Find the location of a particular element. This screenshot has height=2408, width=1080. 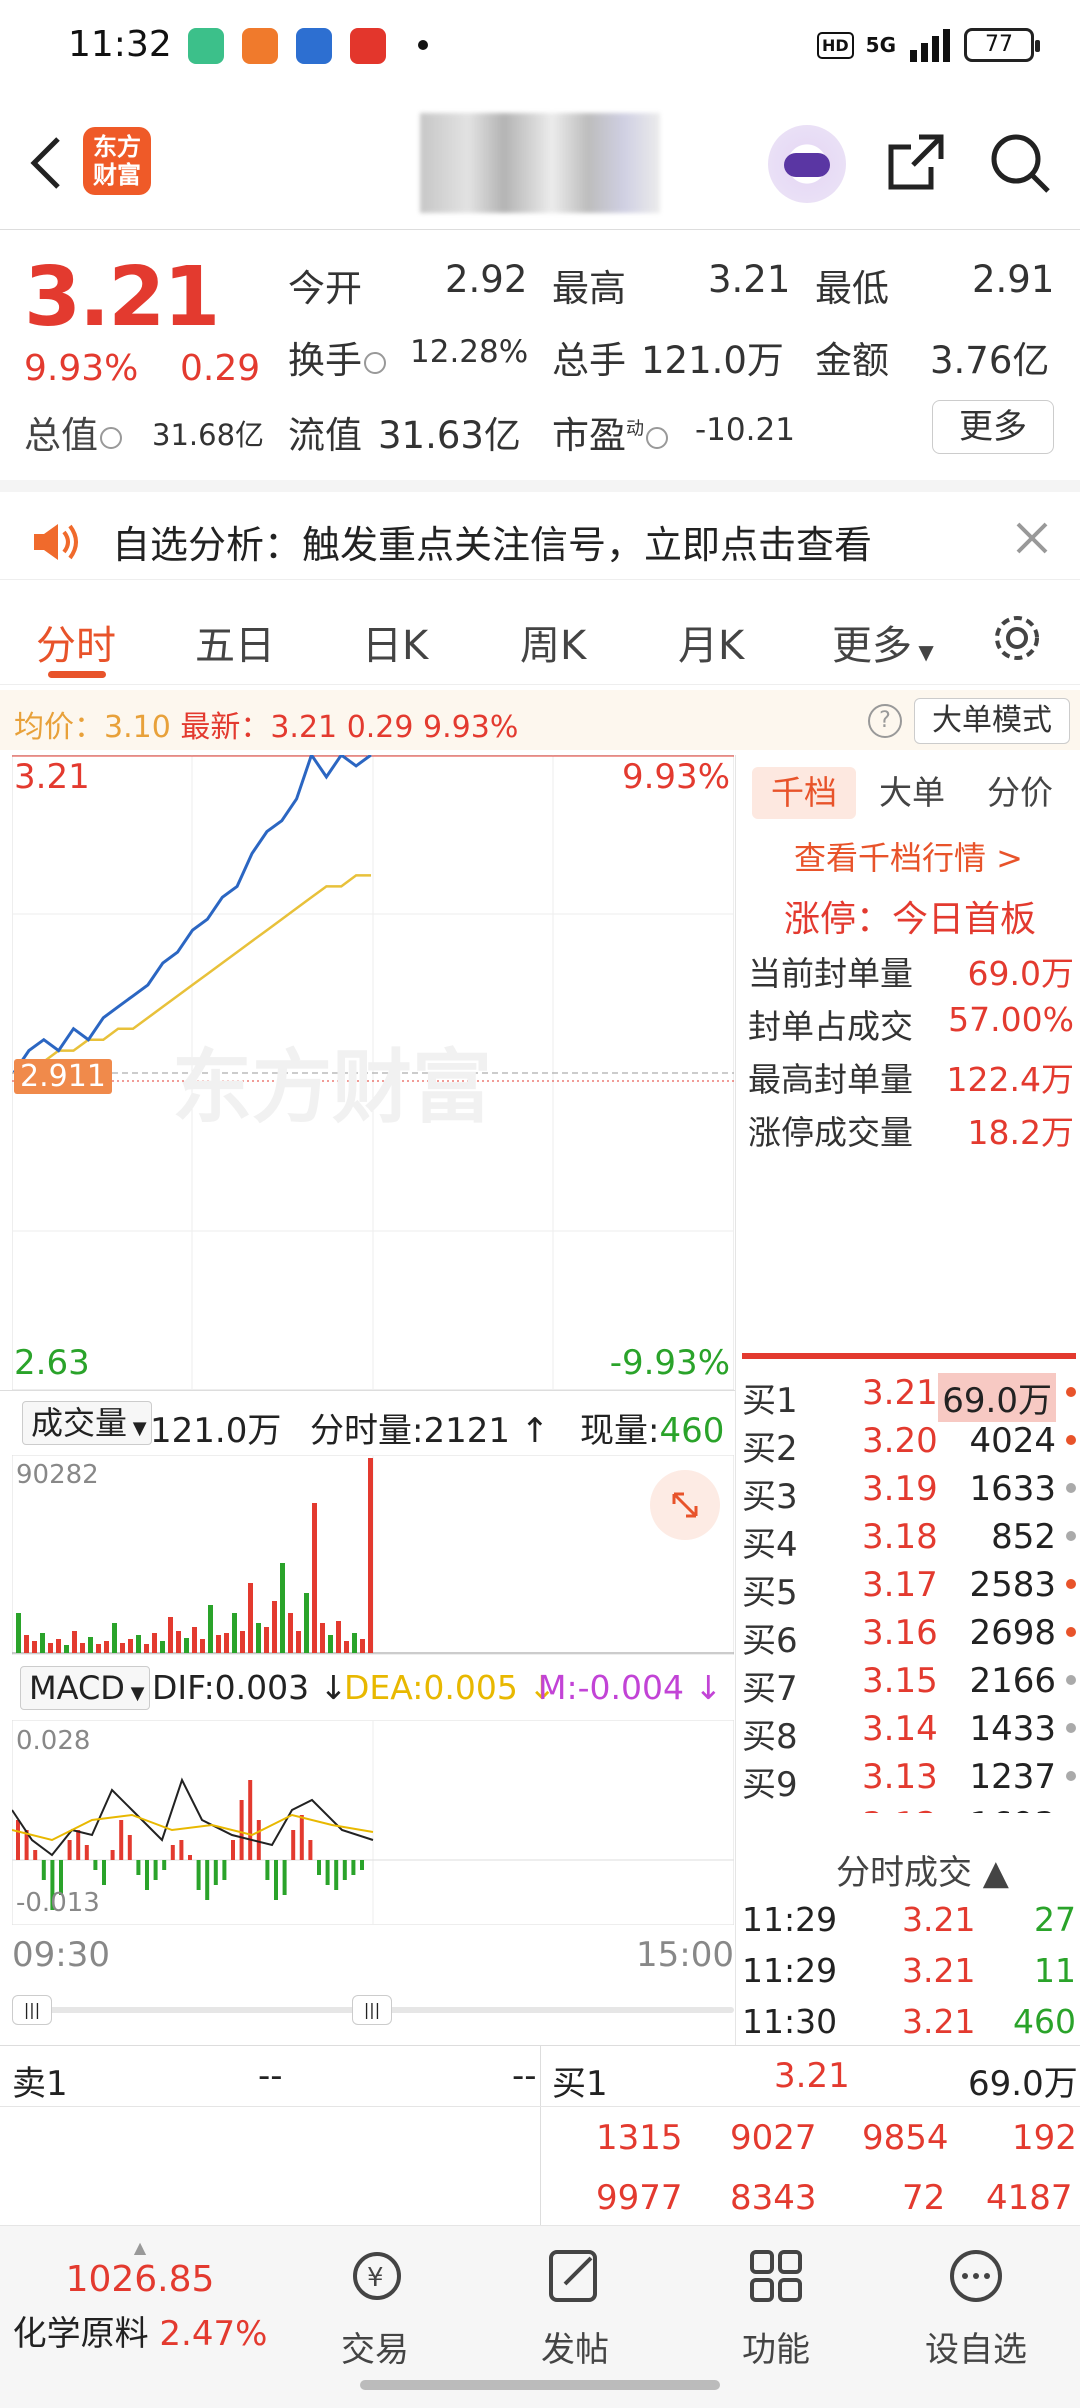

limit-row: 封单占成交 57.00% is located at coordinates (911, 1023).